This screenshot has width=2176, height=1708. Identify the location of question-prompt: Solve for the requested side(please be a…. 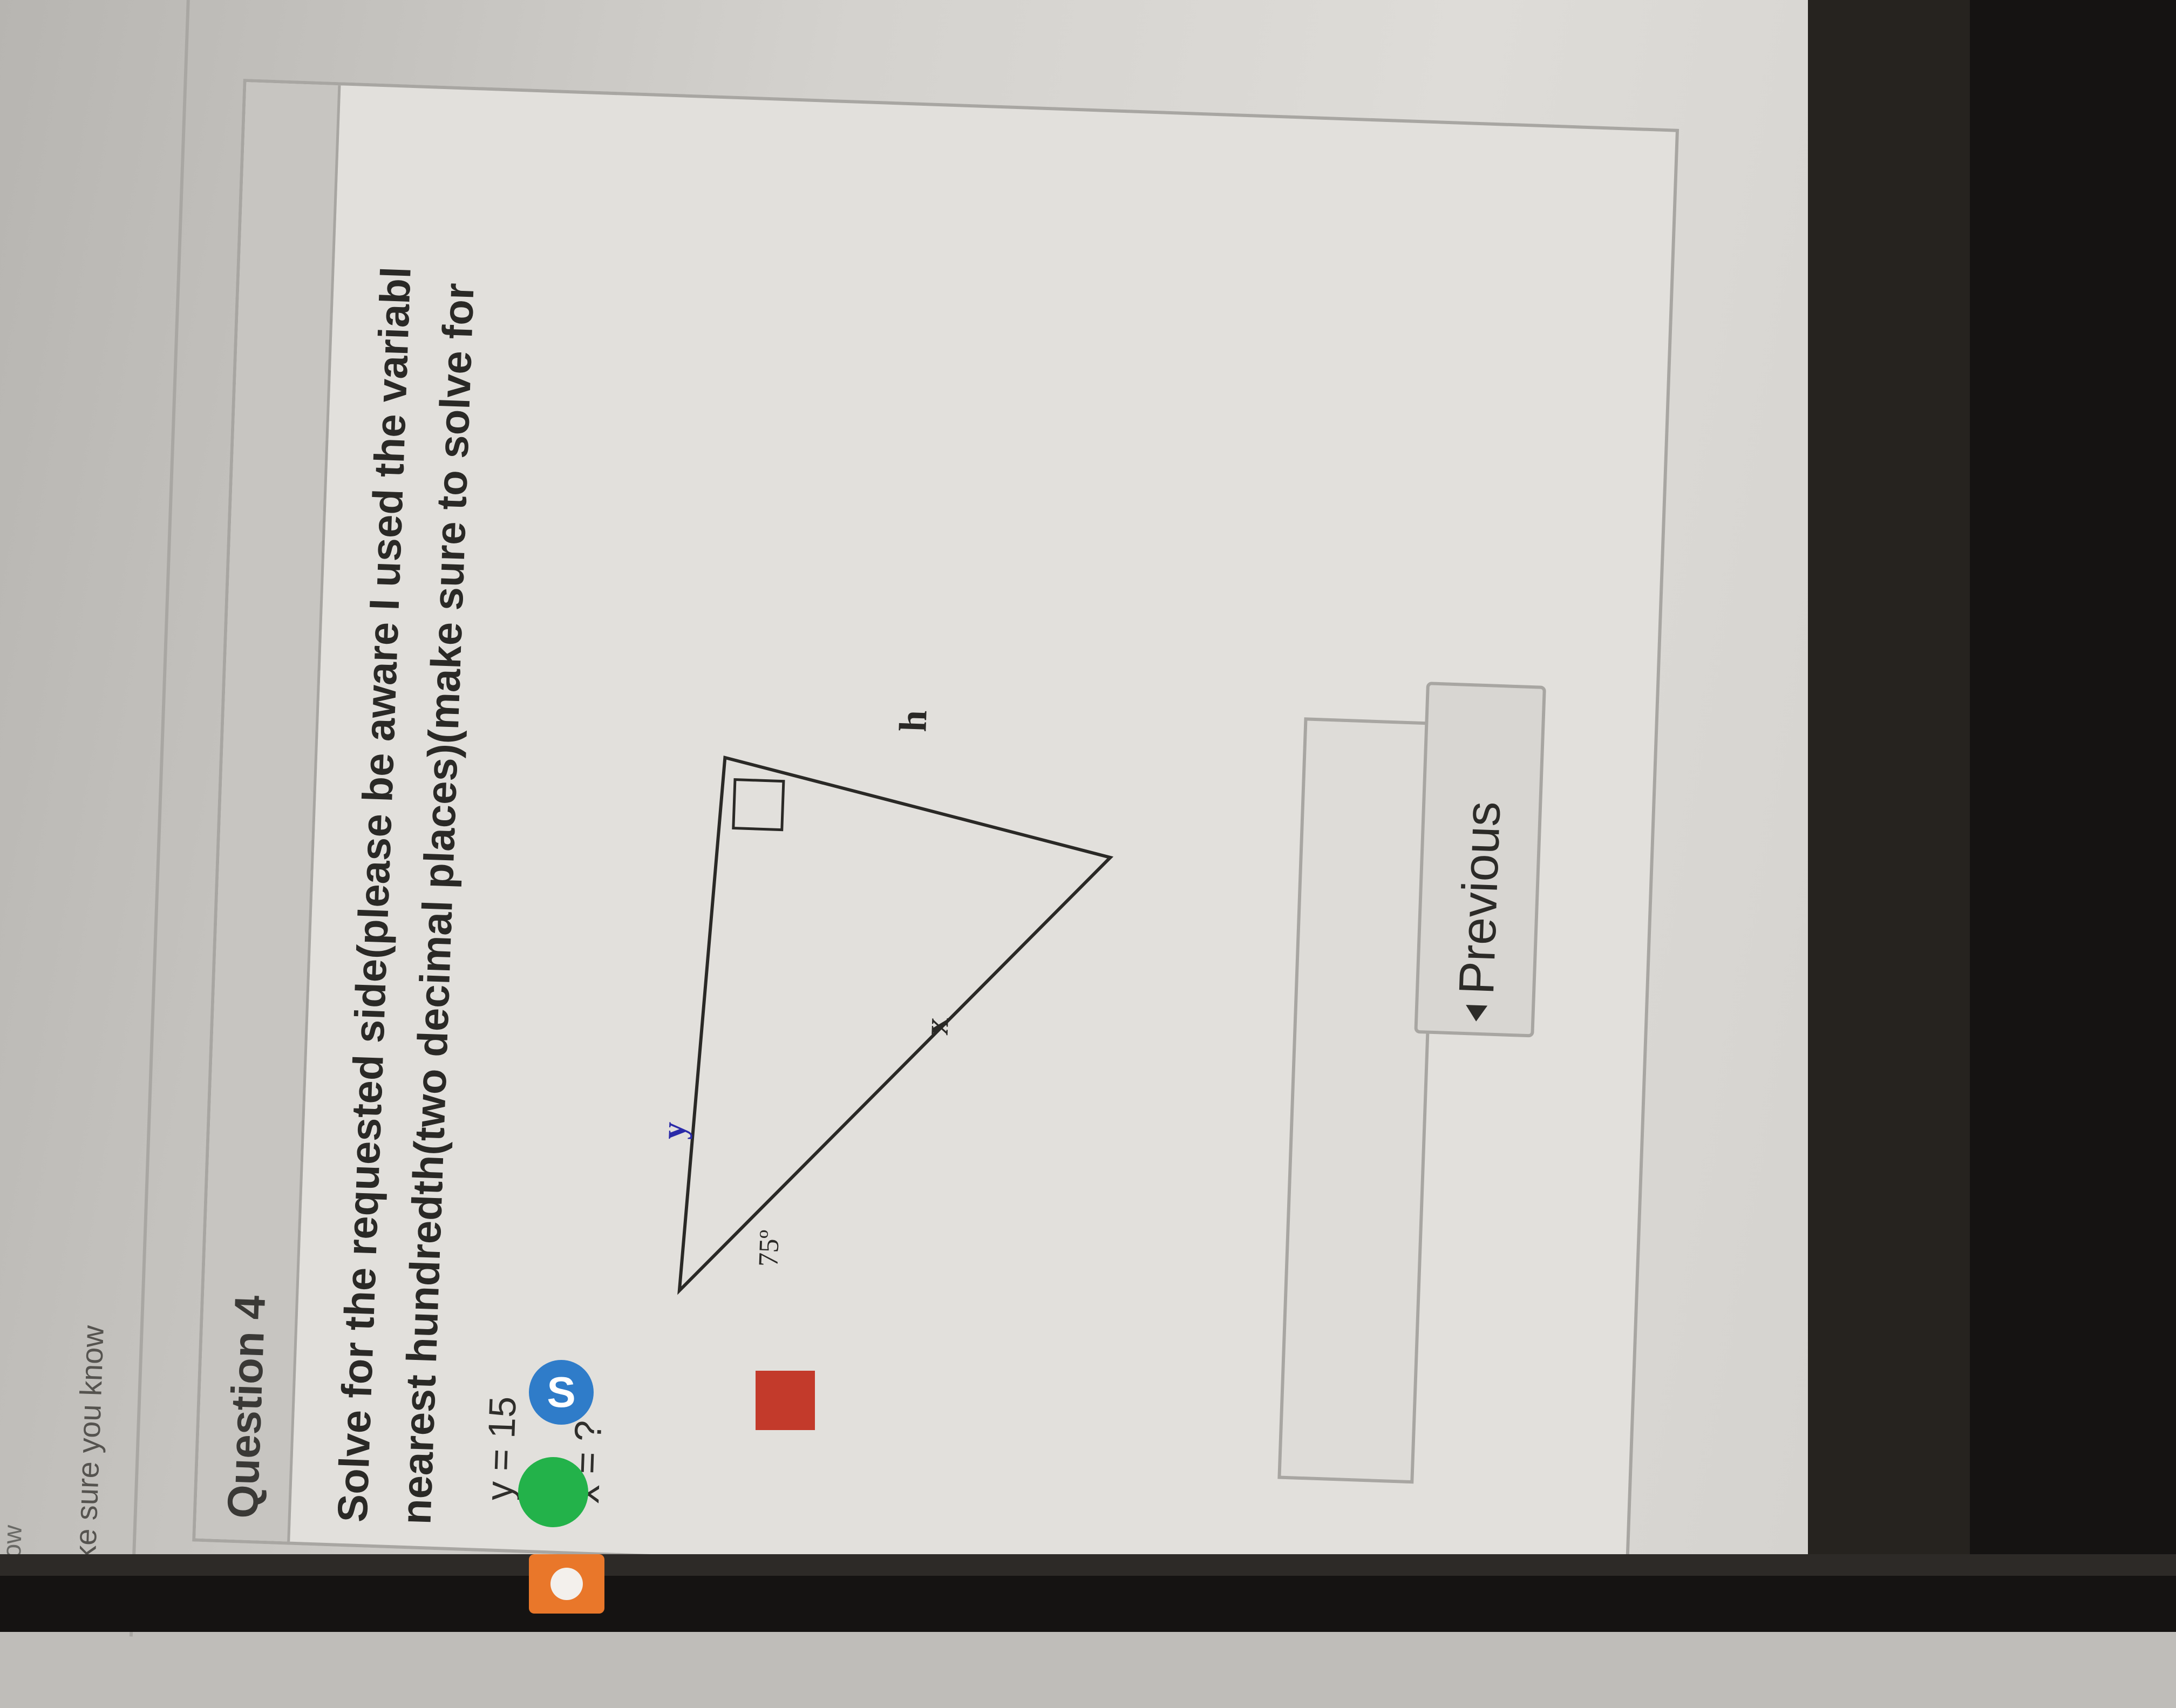
(424, 763).